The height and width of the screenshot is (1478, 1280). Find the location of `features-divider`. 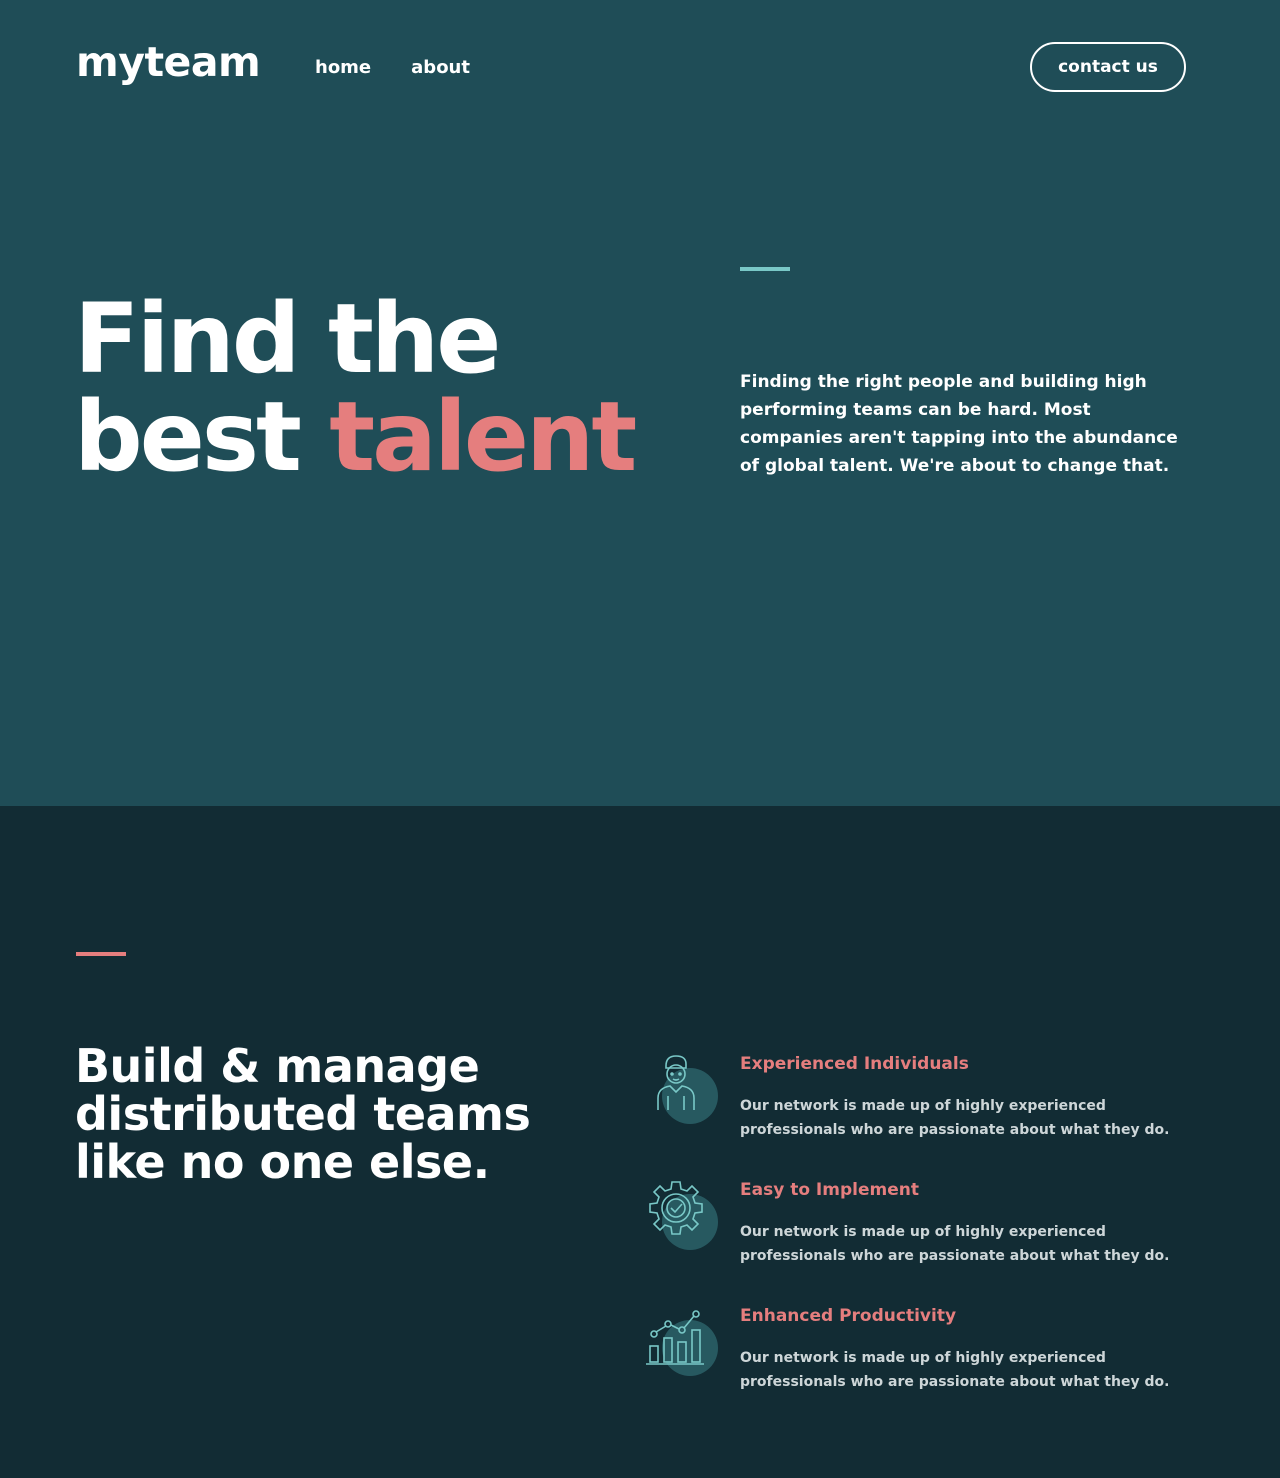

features-divider is located at coordinates (101, 954).